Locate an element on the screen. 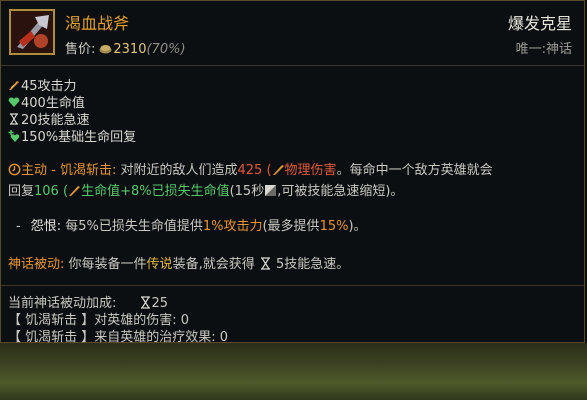  active-label: 主动 - 饥渴斩击: is located at coordinates (69, 170).